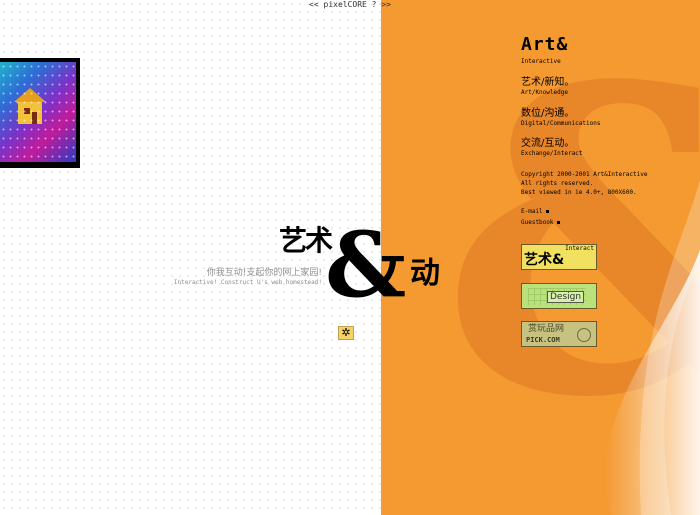  I want to click on menu-item-exchange-interact: 交流/互动。 Exchange/Interact, so click(551, 148).